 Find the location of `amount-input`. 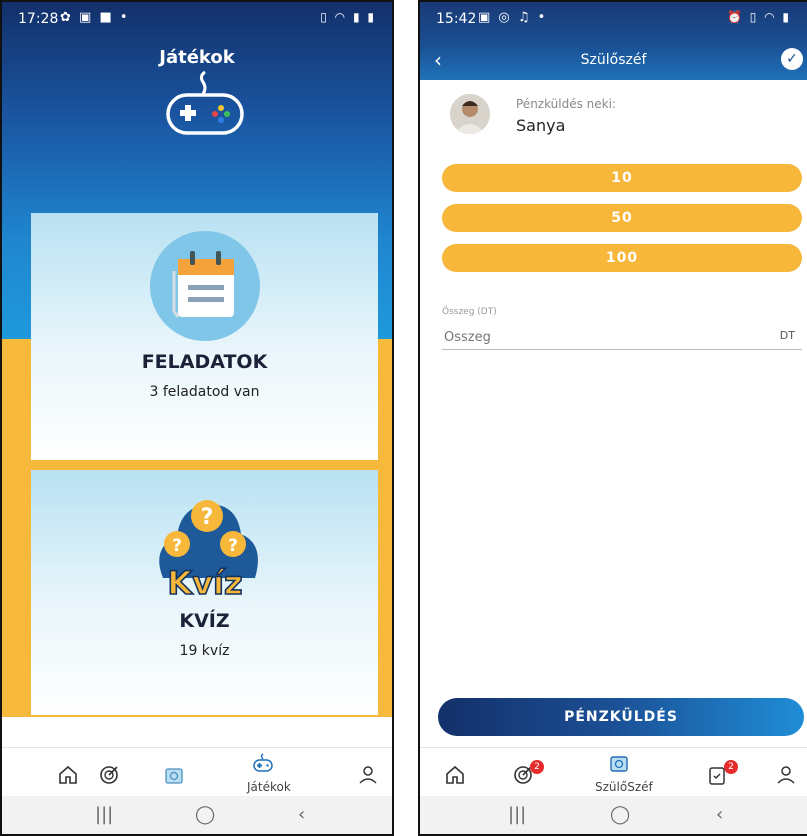

amount-input is located at coordinates (622, 337).